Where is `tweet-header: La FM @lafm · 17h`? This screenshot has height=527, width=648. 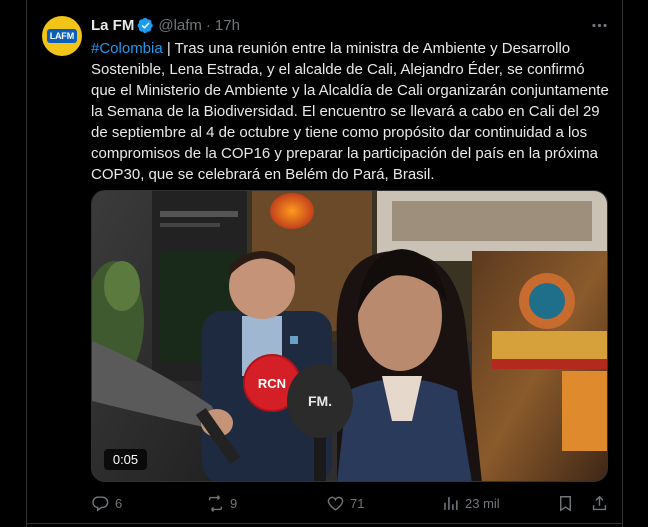
tweet-header: La FM @lafm · 17h is located at coordinates (165, 25).